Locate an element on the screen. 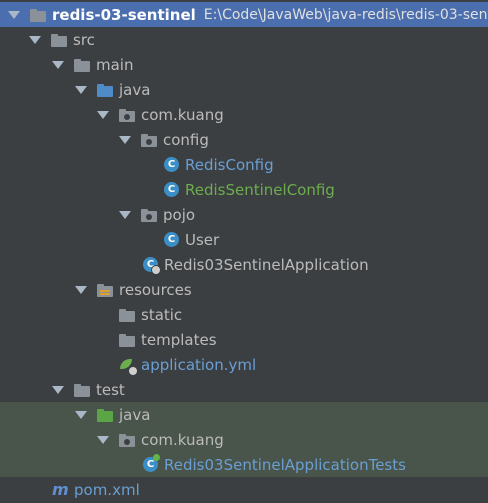 The height and width of the screenshot is (503, 488). node-label: main is located at coordinates (115, 64).